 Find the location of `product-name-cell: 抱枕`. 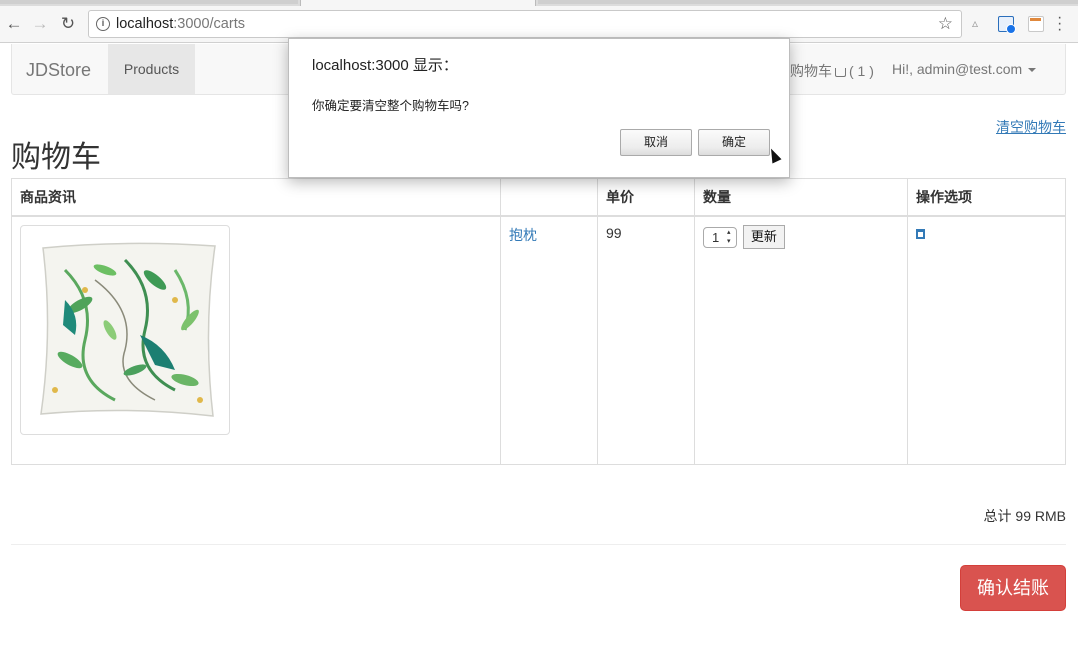

product-name-cell: 抱枕 is located at coordinates (549, 340).